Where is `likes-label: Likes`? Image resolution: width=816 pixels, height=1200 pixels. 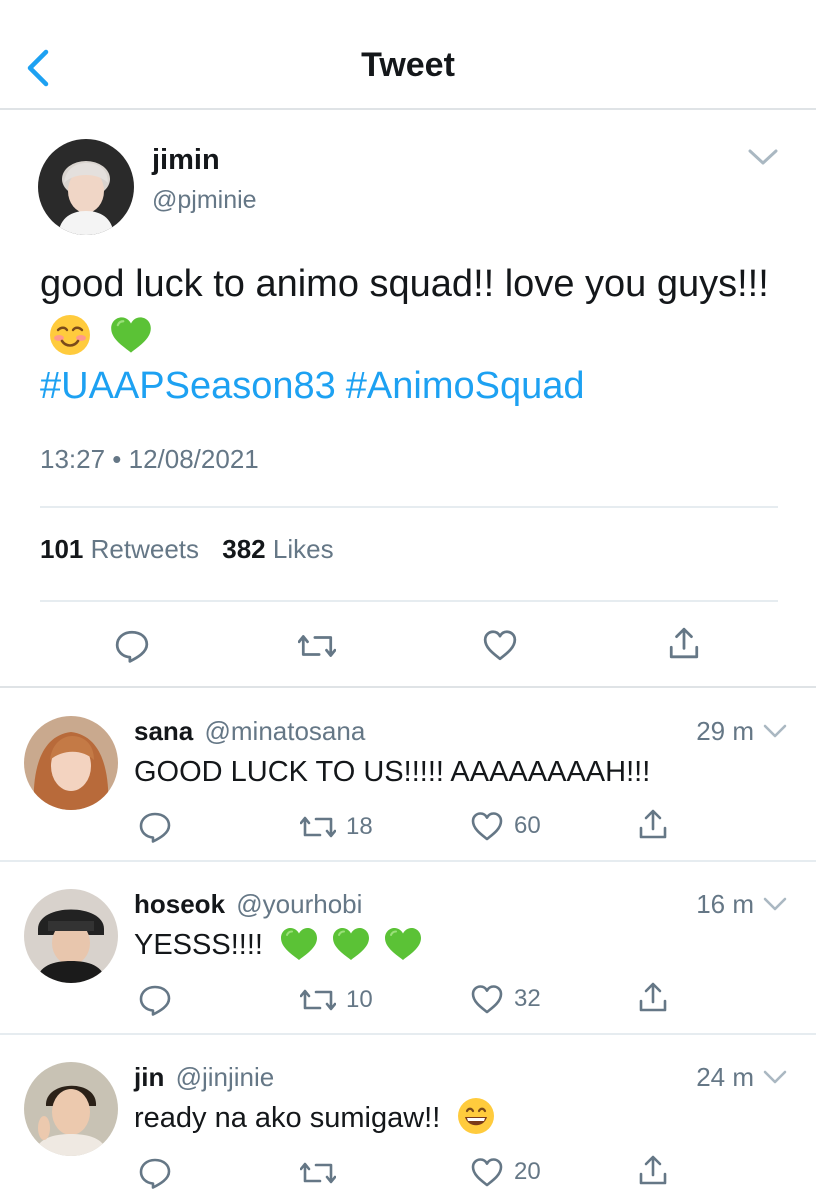
likes-label: Likes is located at coordinates (303, 549).